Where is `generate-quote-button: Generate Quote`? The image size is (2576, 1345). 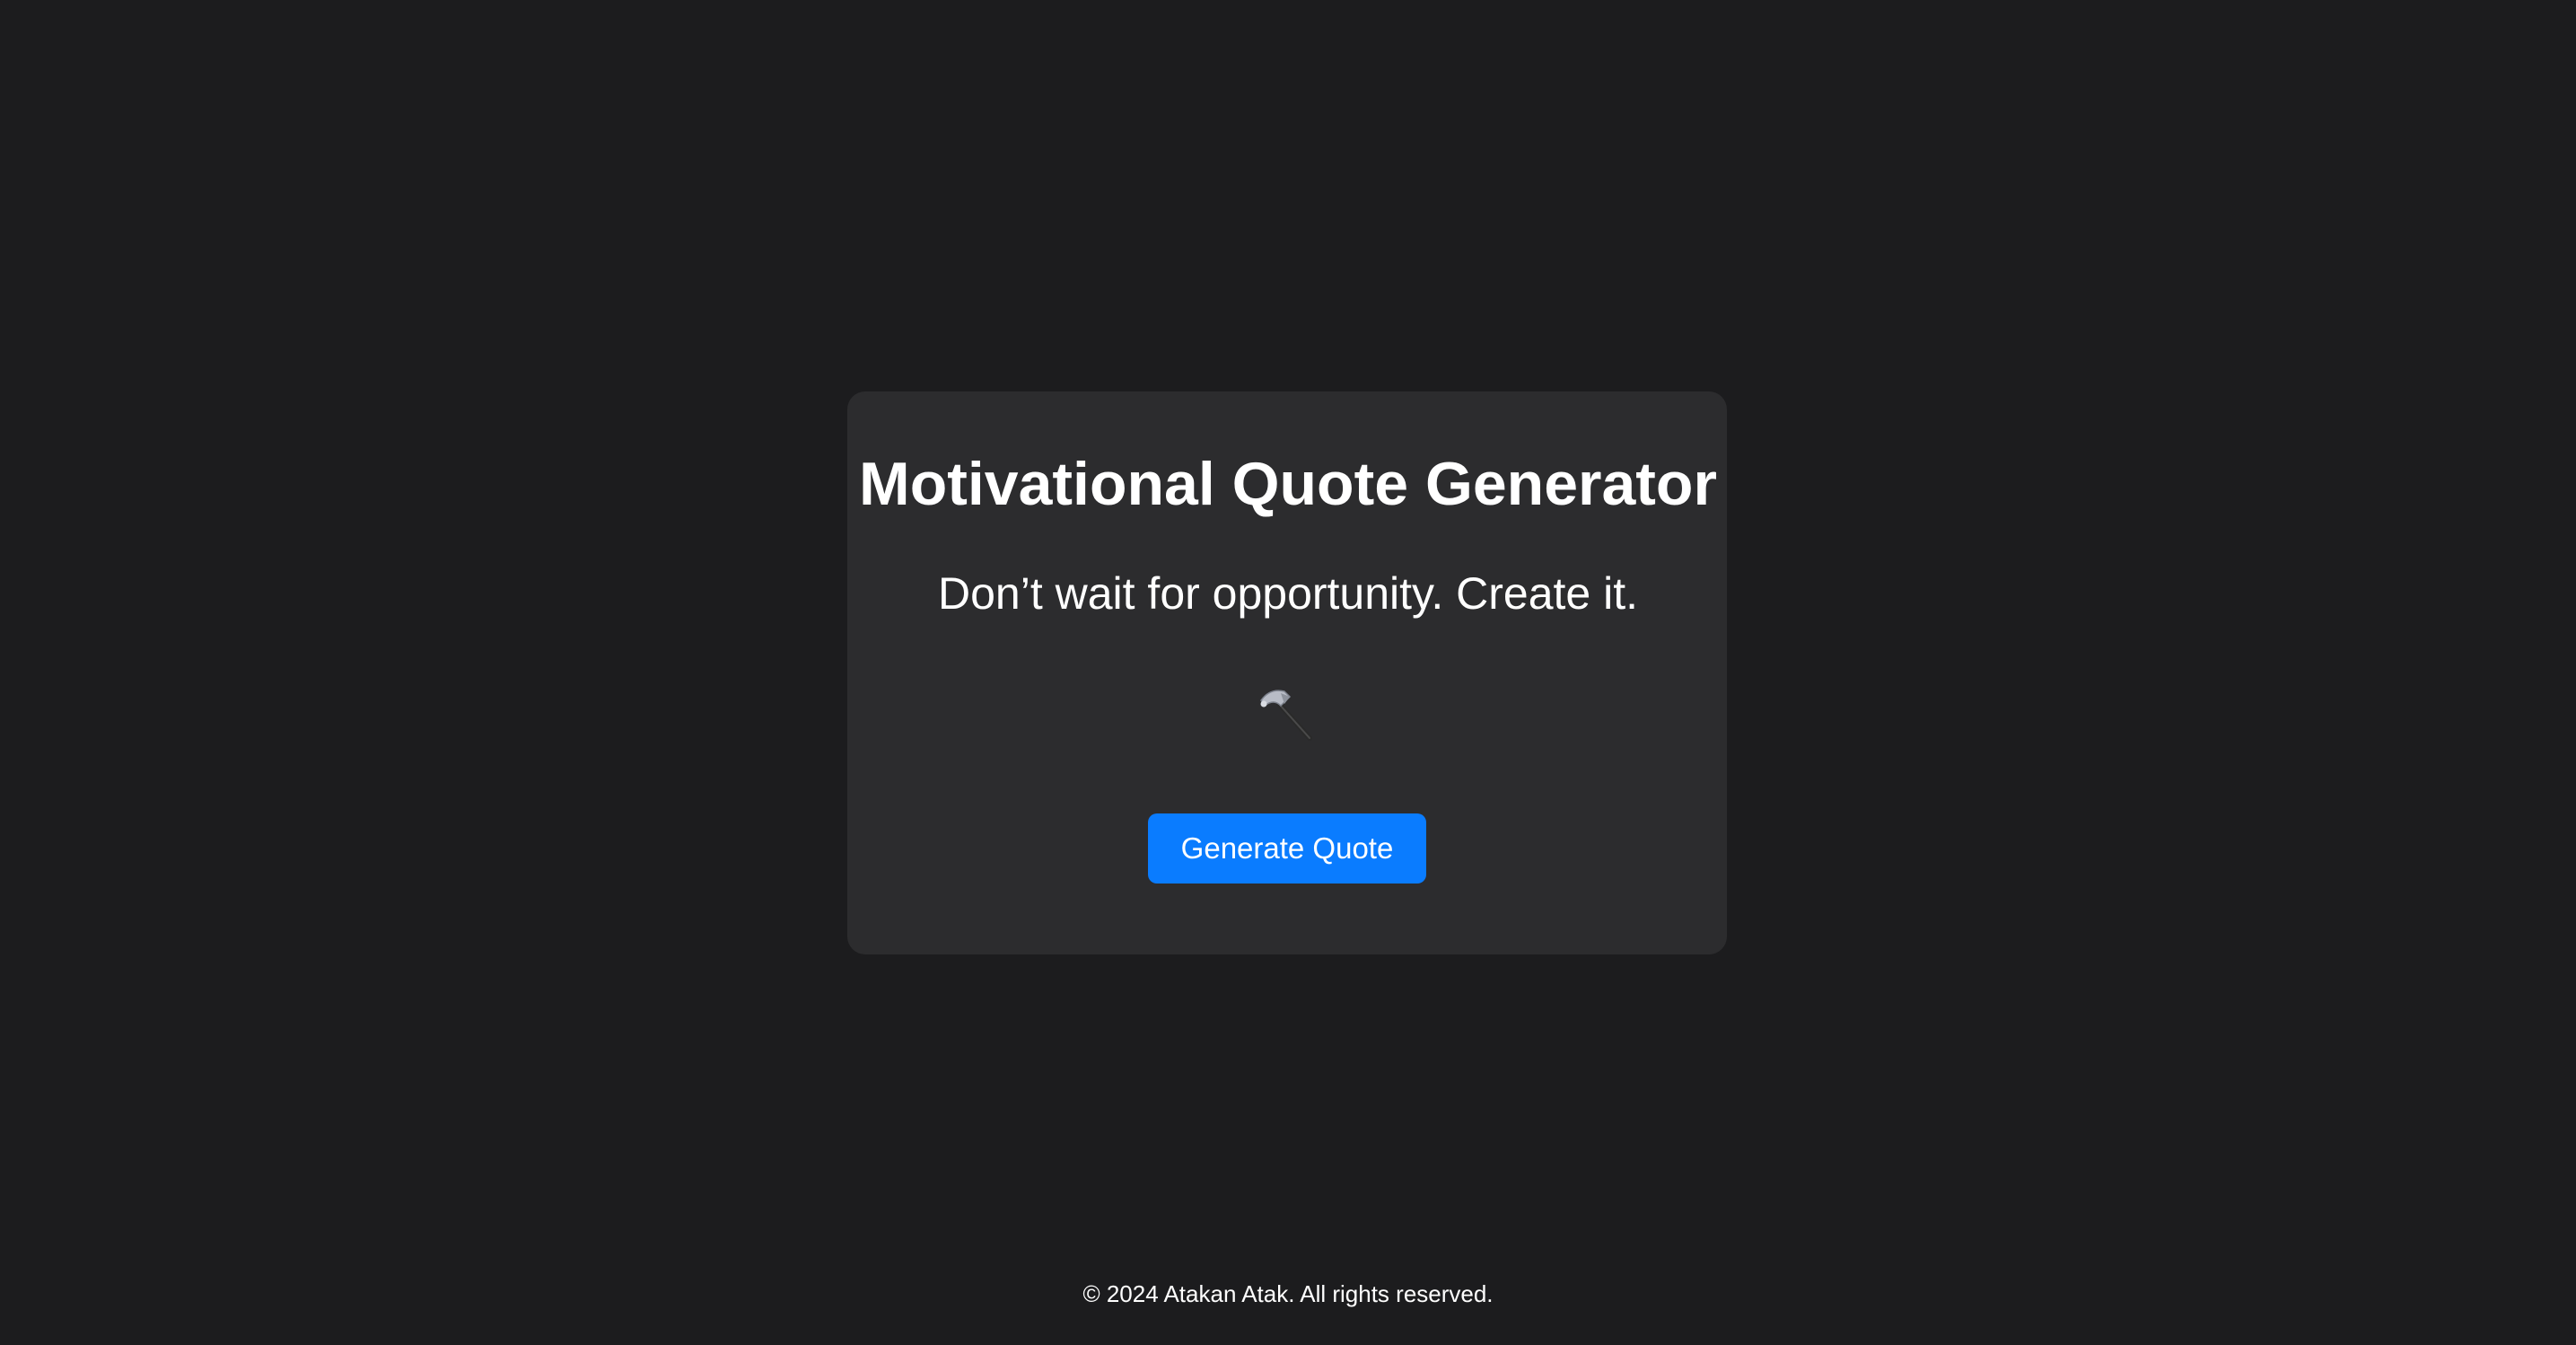 generate-quote-button: Generate Quote is located at coordinates (1287, 848).